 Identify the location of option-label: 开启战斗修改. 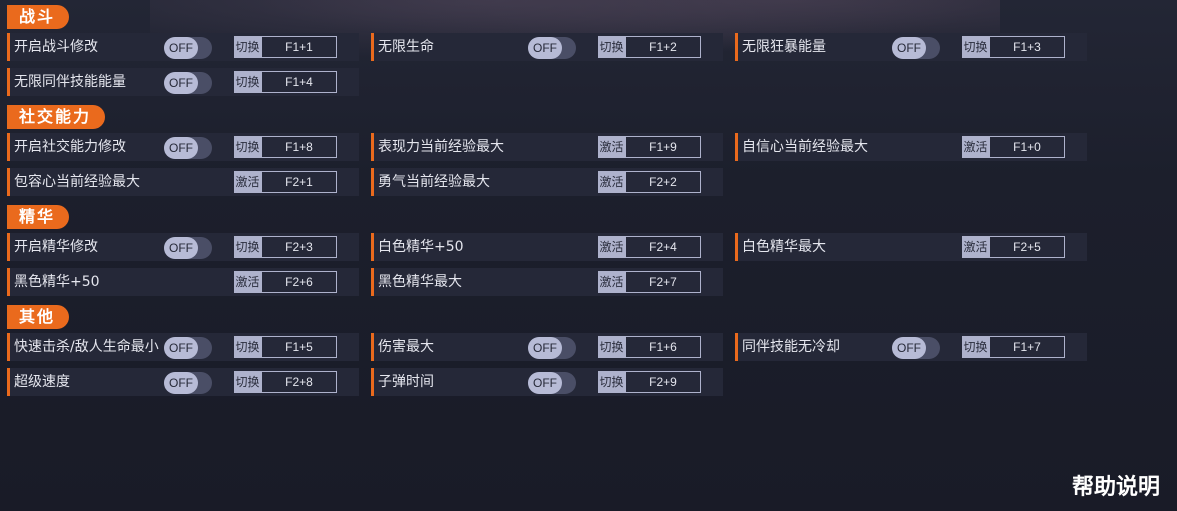
(56, 47).